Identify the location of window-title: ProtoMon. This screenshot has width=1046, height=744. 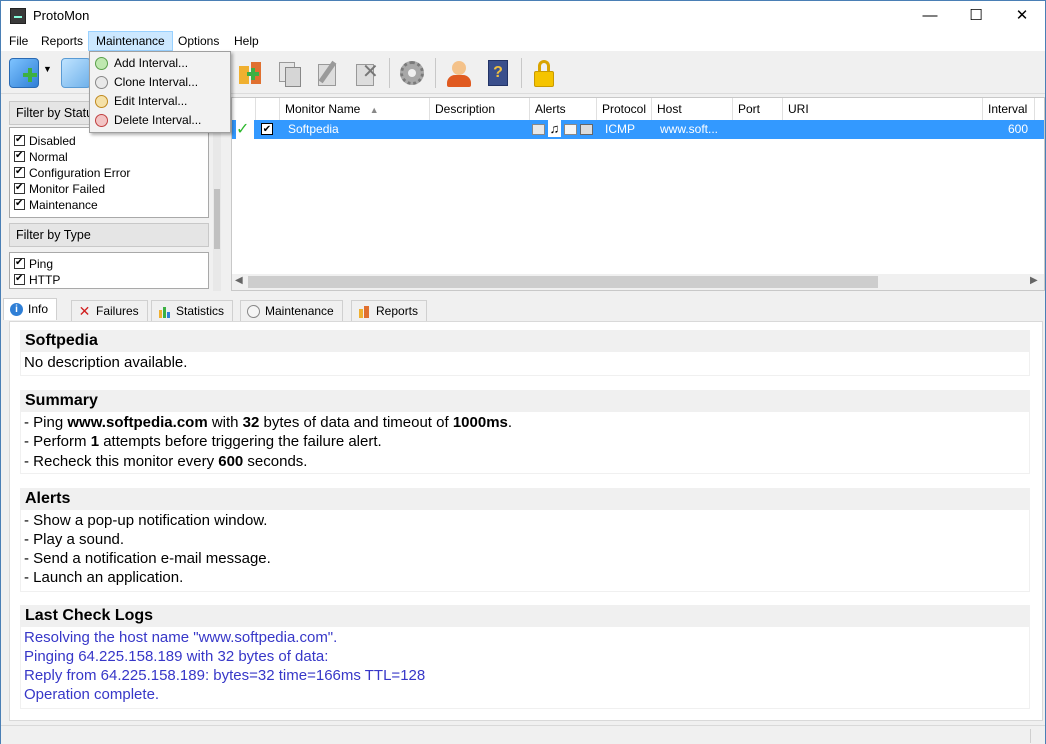
(61, 15).